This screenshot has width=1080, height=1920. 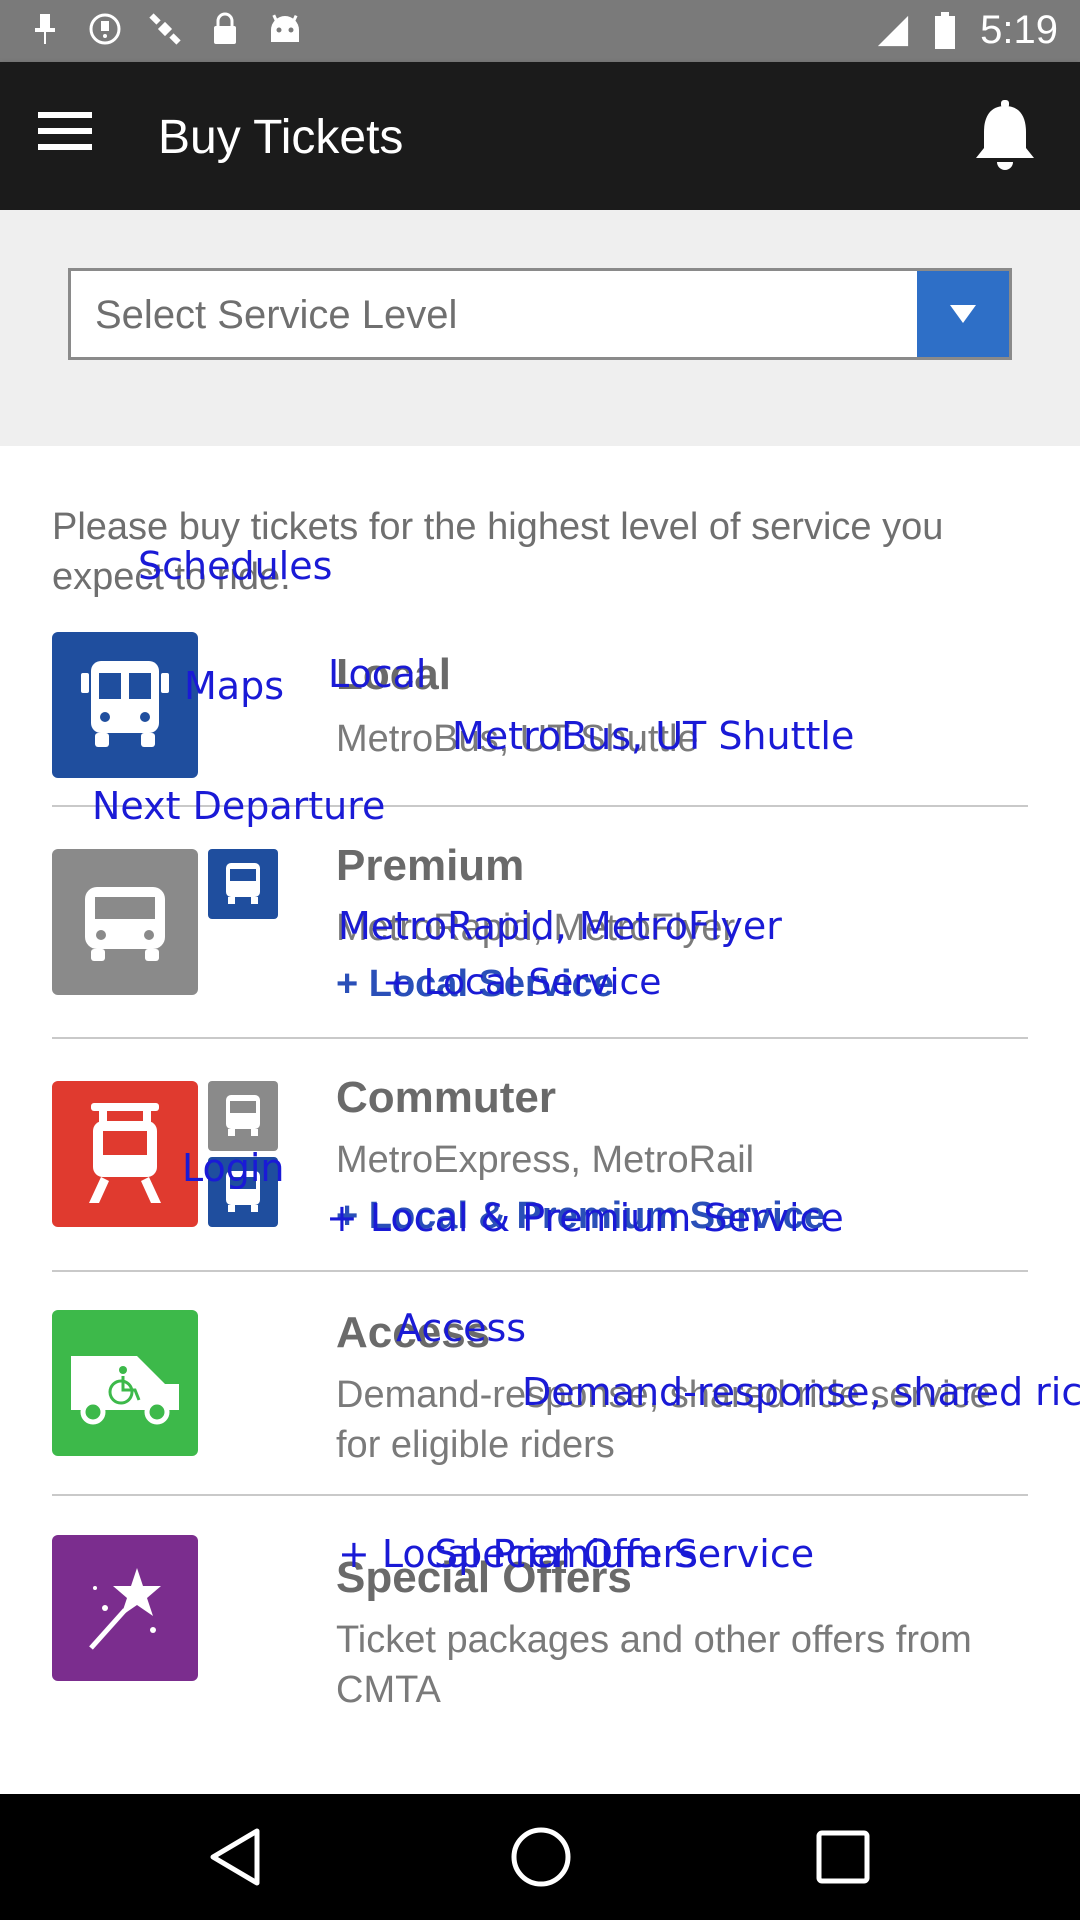 I want to click on service-level-placeholder: Select Service Level, so click(x=276, y=315).